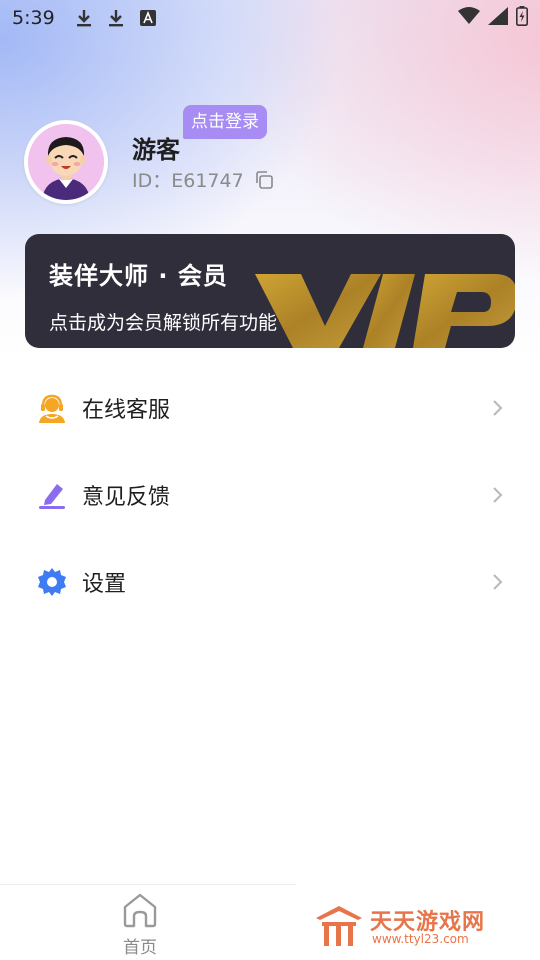 This screenshot has width=540, height=960. I want to click on login-badge: 点击登录, so click(225, 122).